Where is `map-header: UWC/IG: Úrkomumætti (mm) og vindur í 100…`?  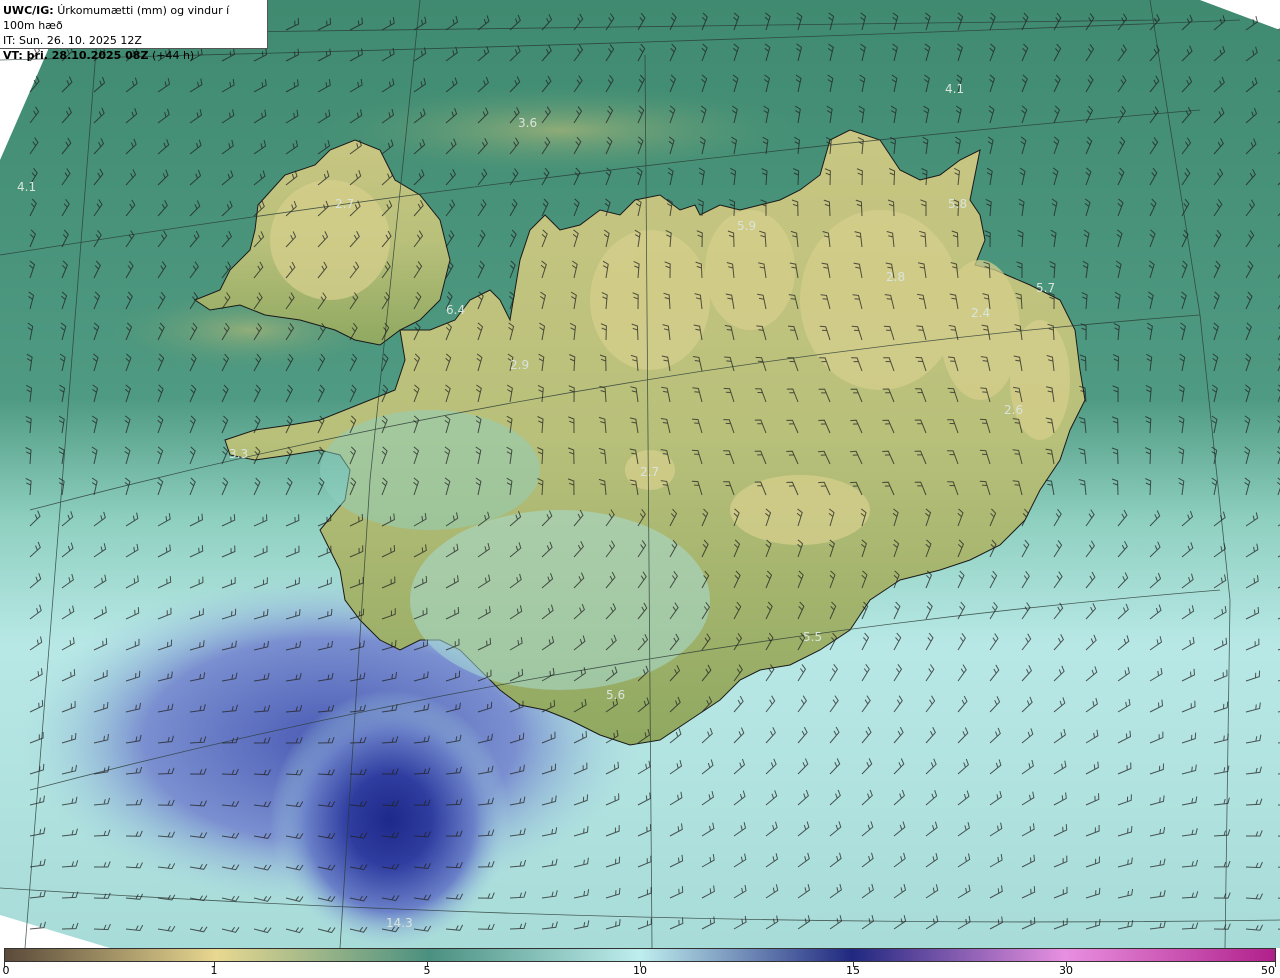 map-header: UWC/IG: Úrkomumætti (mm) og vindur í 100… is located at coordinates (134, 31).